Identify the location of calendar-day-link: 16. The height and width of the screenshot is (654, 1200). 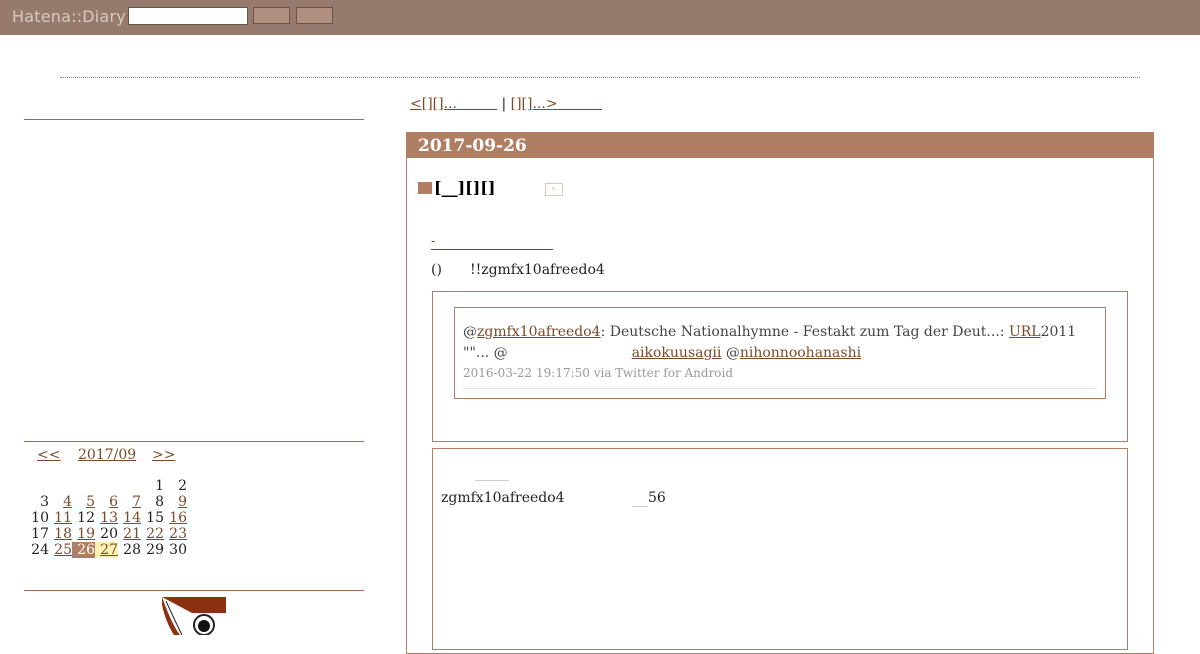
(178, 518).